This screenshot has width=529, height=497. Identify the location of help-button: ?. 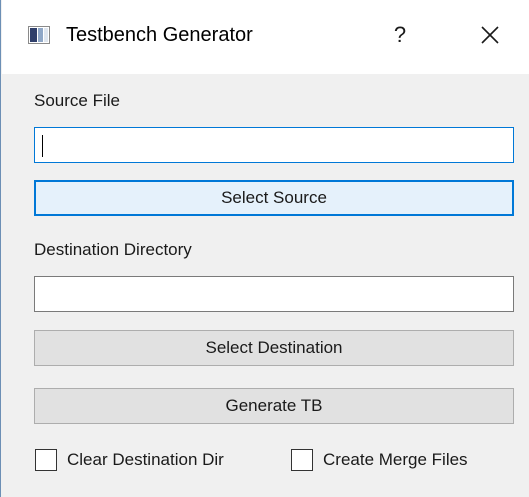
(400, 35).